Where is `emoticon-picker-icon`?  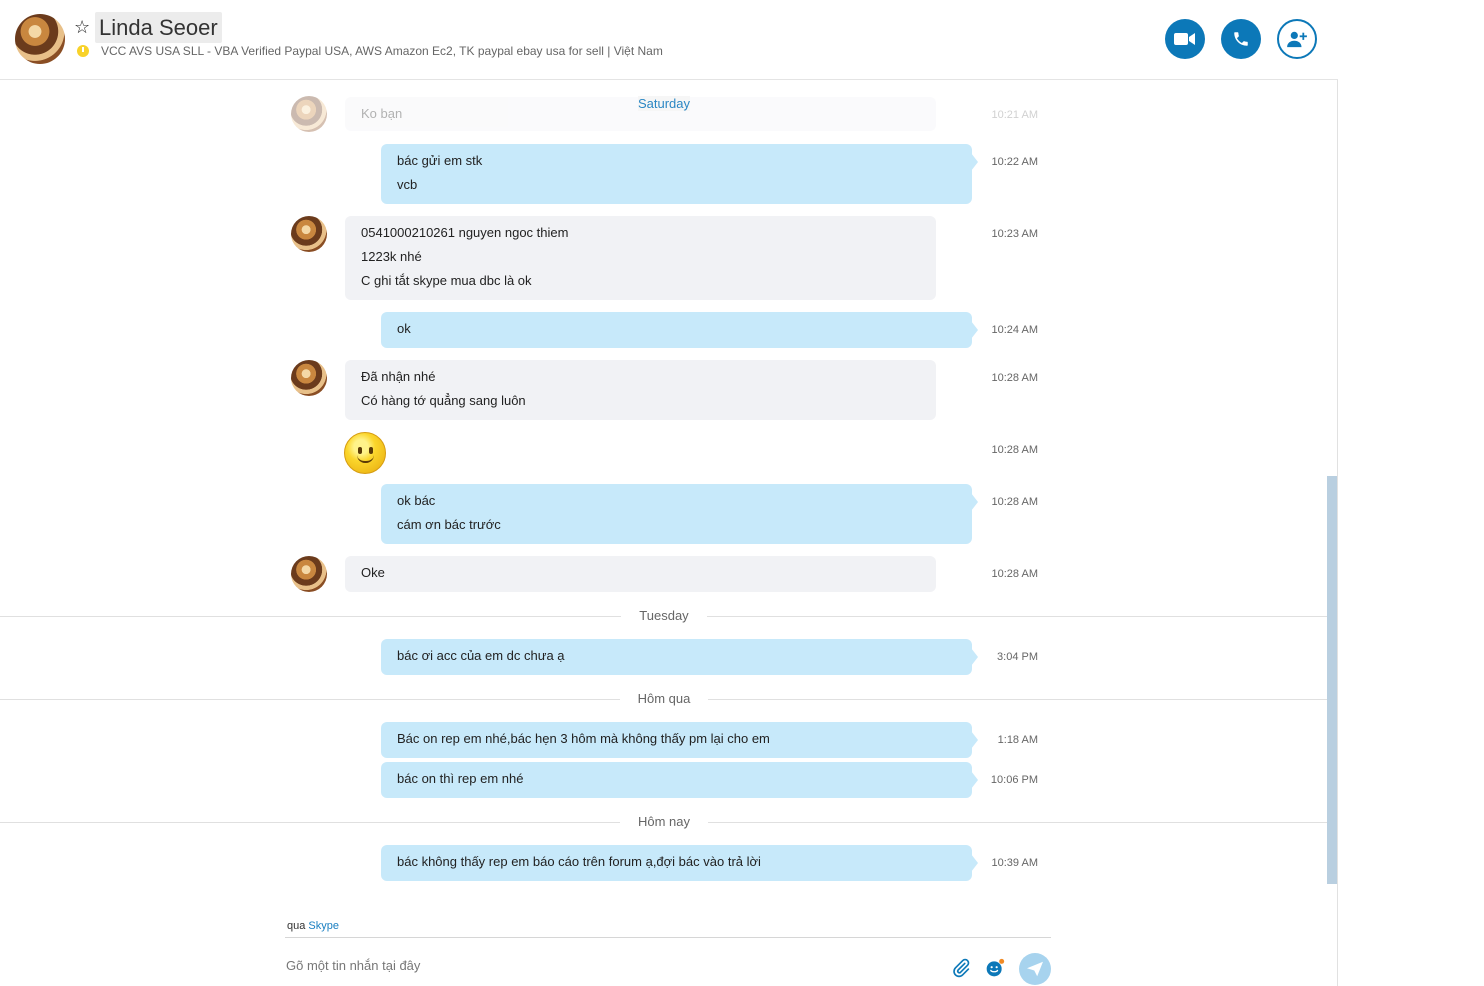
emoticon-picker-icon is located at coordinates (995, 968).